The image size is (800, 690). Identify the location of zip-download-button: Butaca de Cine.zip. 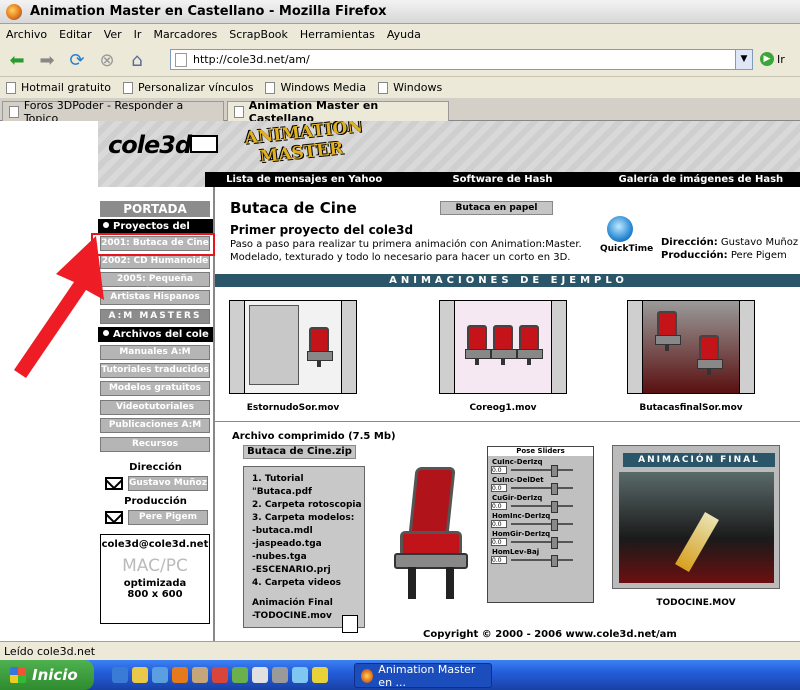
(299, 452).